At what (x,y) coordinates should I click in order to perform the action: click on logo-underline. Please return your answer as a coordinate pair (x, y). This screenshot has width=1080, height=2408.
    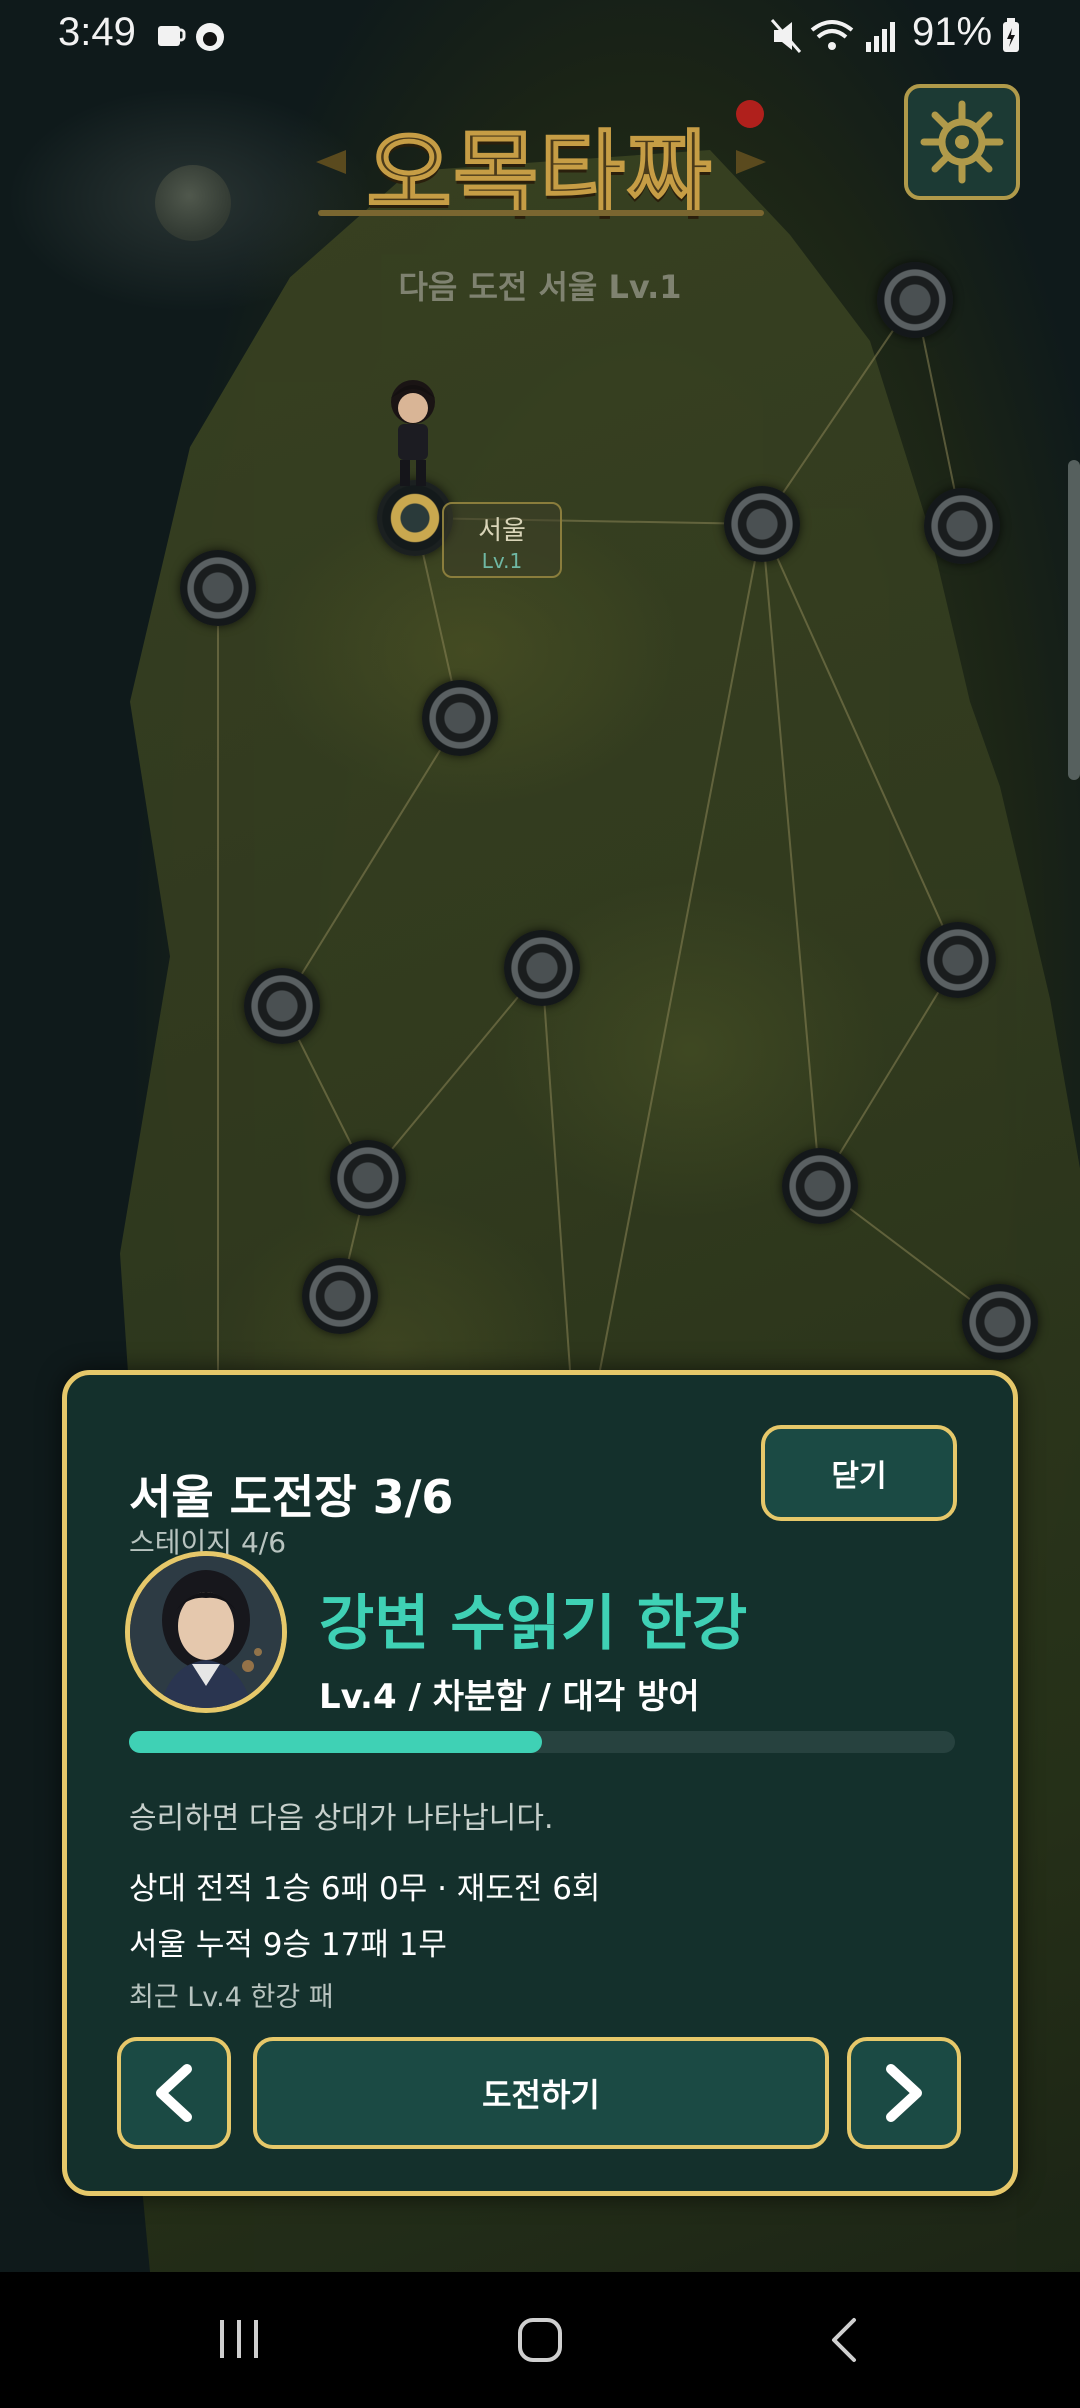
    Looking at the image, I should click on (541, 213).